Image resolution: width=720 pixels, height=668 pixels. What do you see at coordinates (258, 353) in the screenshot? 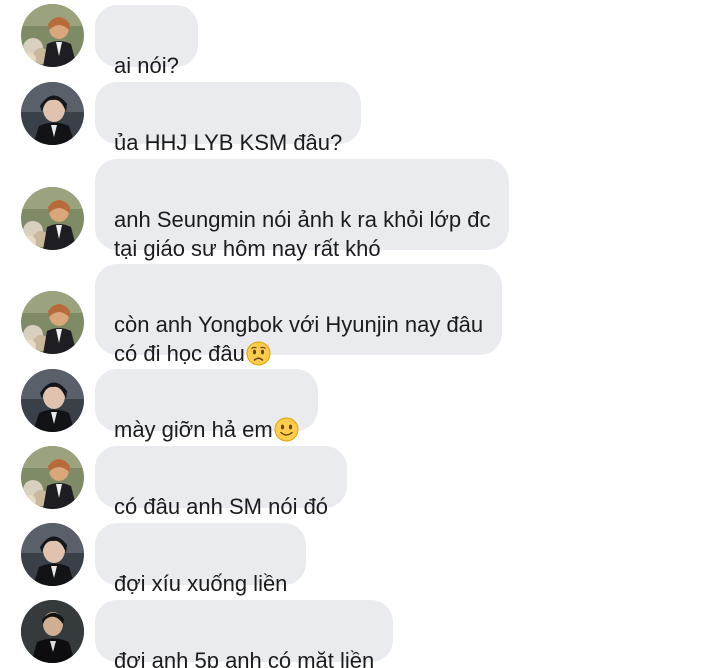
I see `worried-face-icon` at bounding box center [258, 353].